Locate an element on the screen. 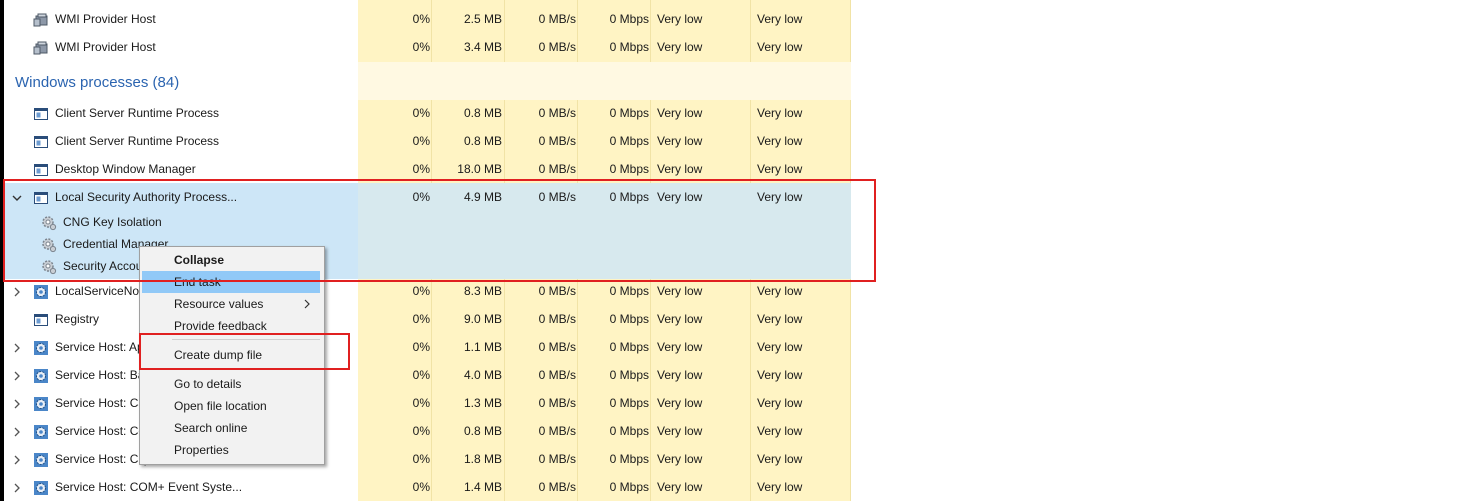 This screenshot has height=502, width=1471. menu-item-search-online: Search online is located at coordinates (231, 428).